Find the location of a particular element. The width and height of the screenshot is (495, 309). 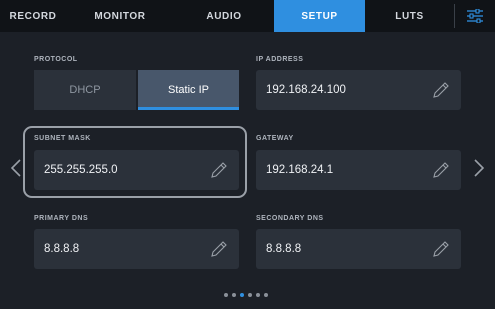

ip-address-label: IP ADDRESS is located at coordinates (280, 59).